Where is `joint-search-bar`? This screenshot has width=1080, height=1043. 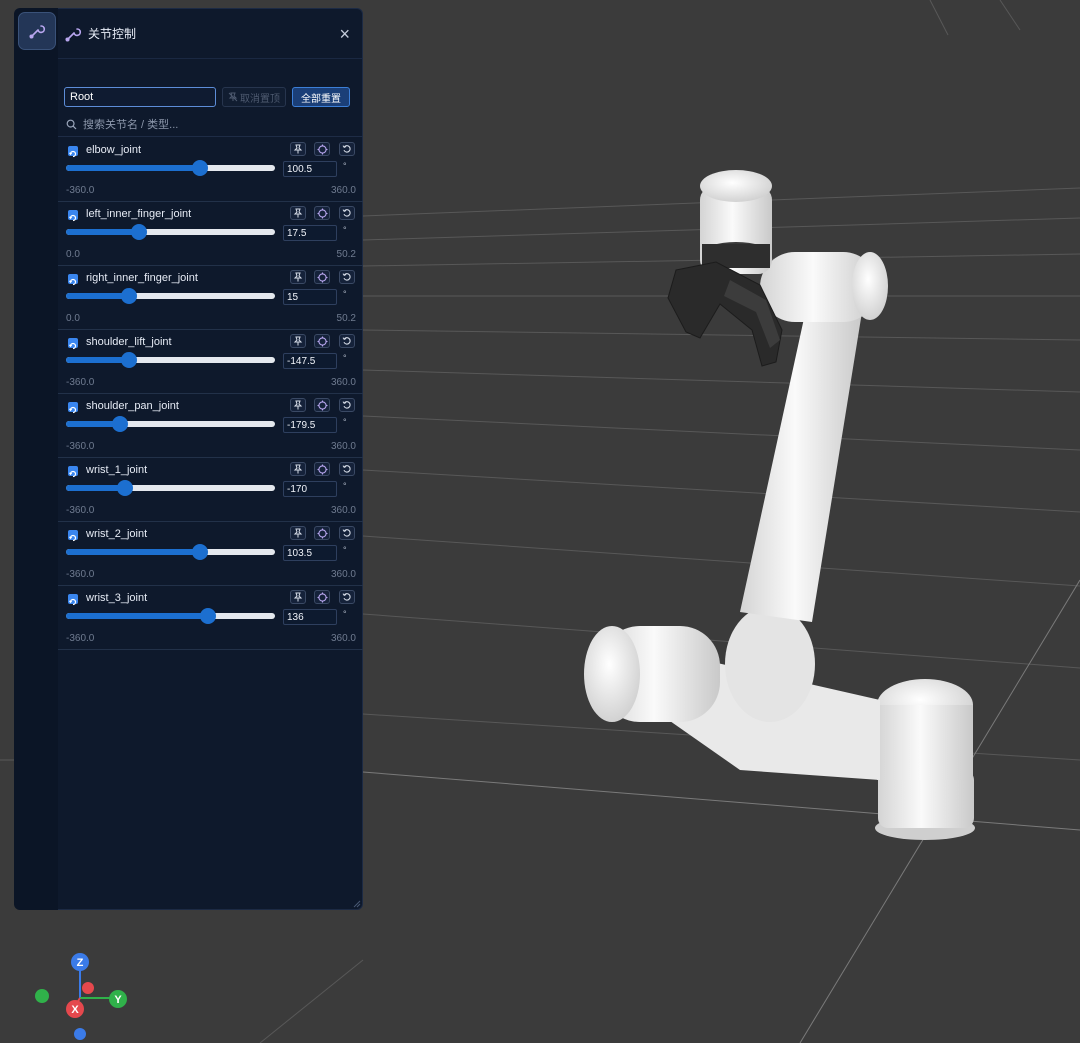
joint-search-bar is located at coordinates (210, 125).